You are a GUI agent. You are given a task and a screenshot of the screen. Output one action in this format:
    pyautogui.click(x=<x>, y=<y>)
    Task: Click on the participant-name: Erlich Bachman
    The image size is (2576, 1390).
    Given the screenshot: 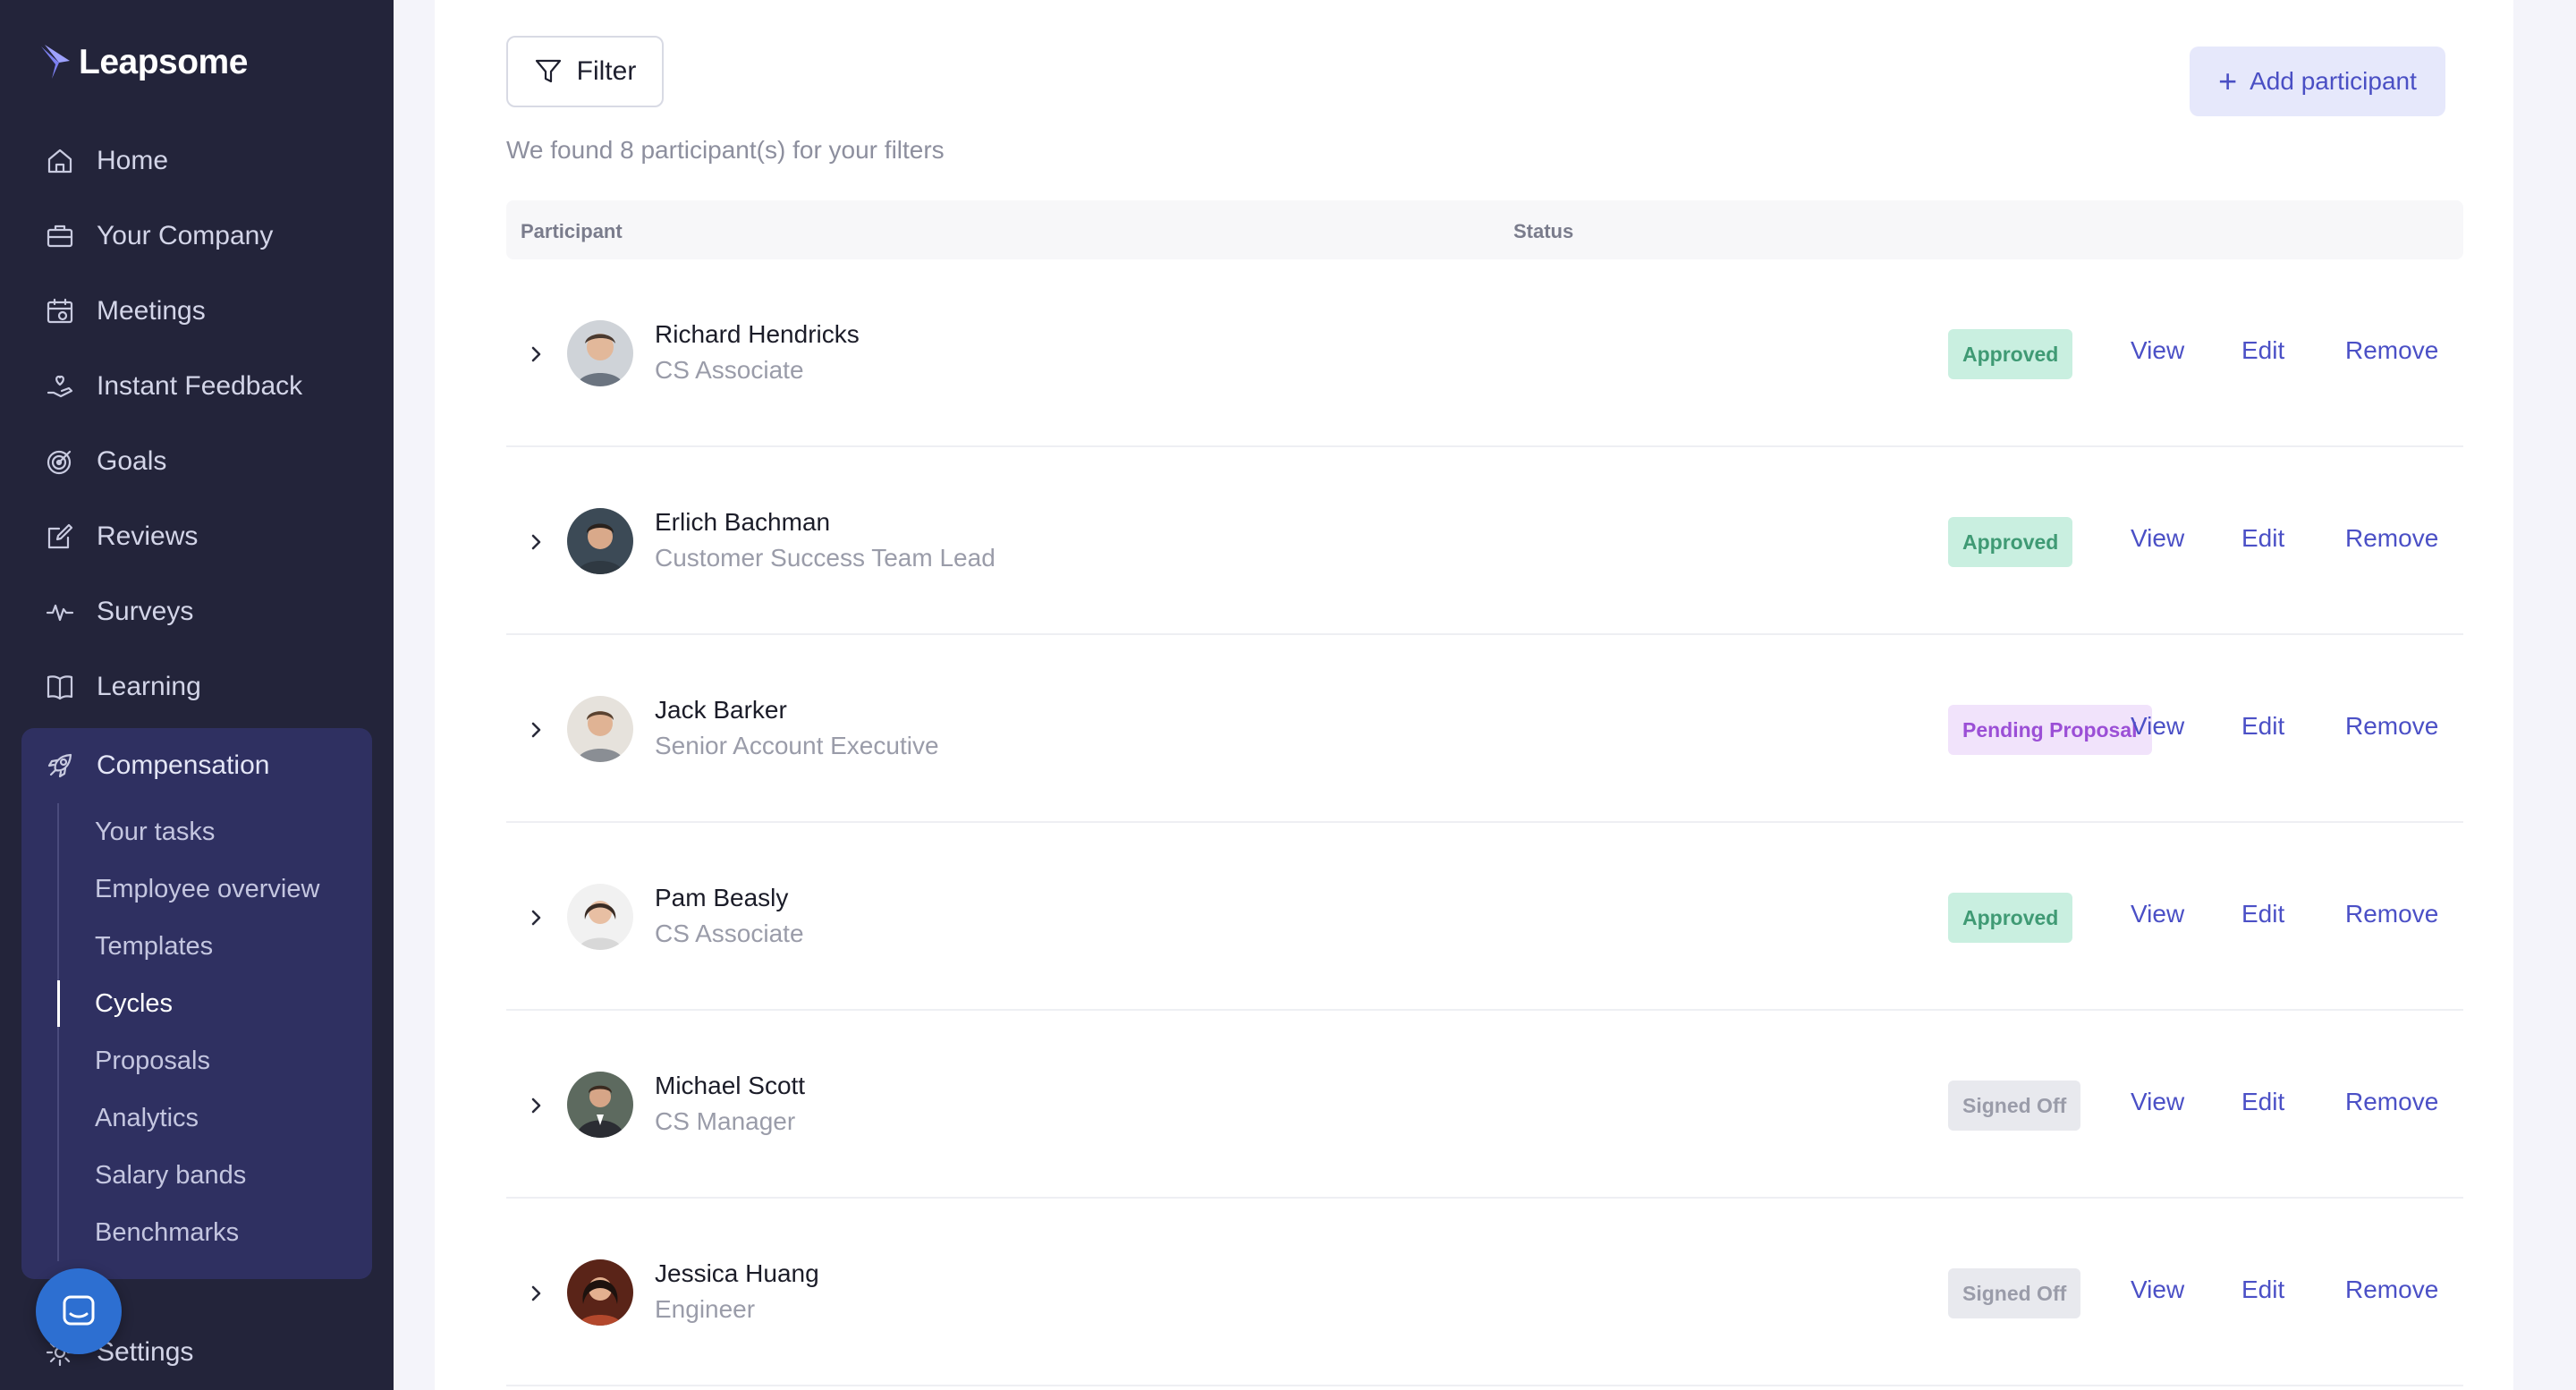 What is the action you would take?
    pyautogui.click(x=743, y=522)
    